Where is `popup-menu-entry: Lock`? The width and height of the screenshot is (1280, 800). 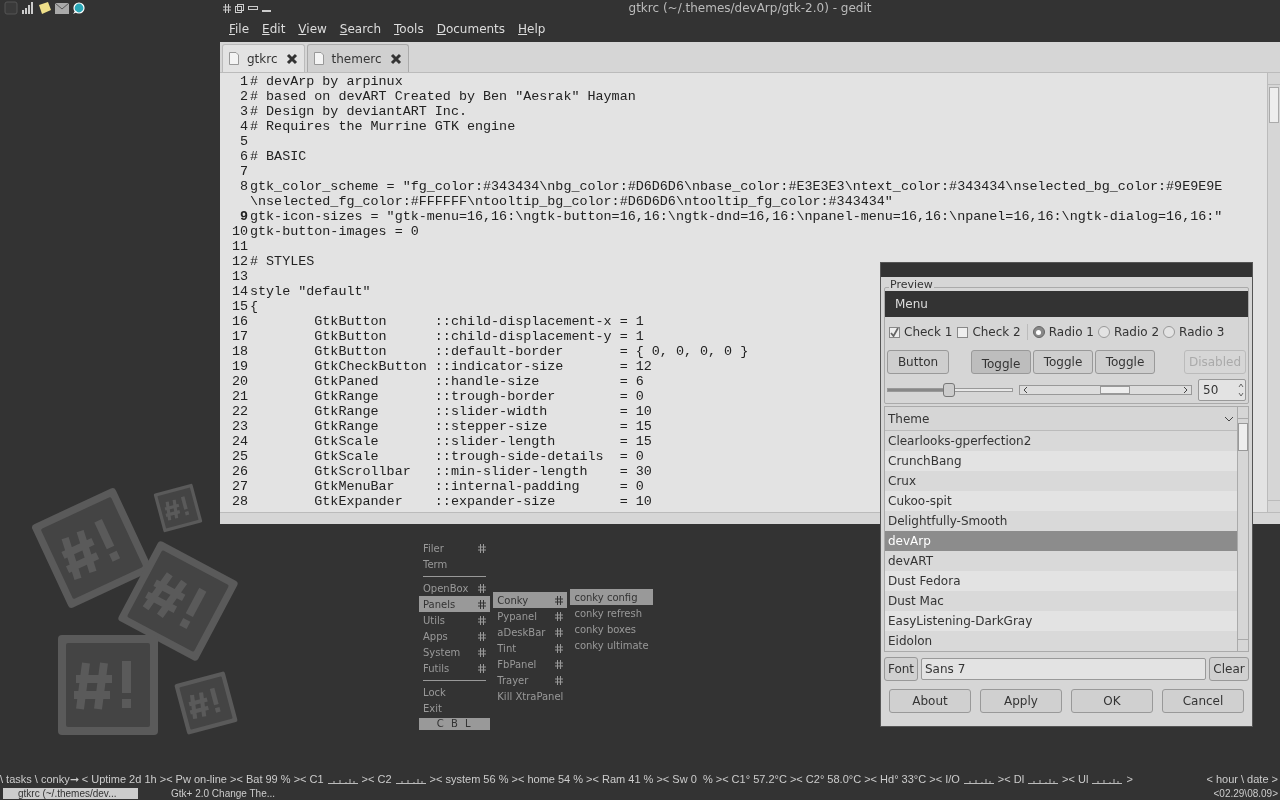 popup-menu-entry: Lock is located at coordinates (455, 692).